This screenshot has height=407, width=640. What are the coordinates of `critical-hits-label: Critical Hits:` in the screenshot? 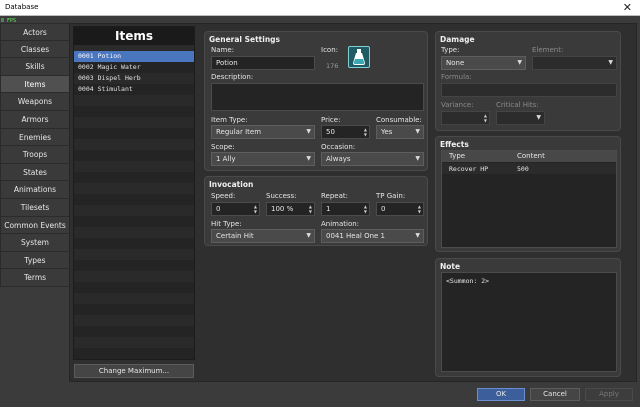 It's located at (517, 105).